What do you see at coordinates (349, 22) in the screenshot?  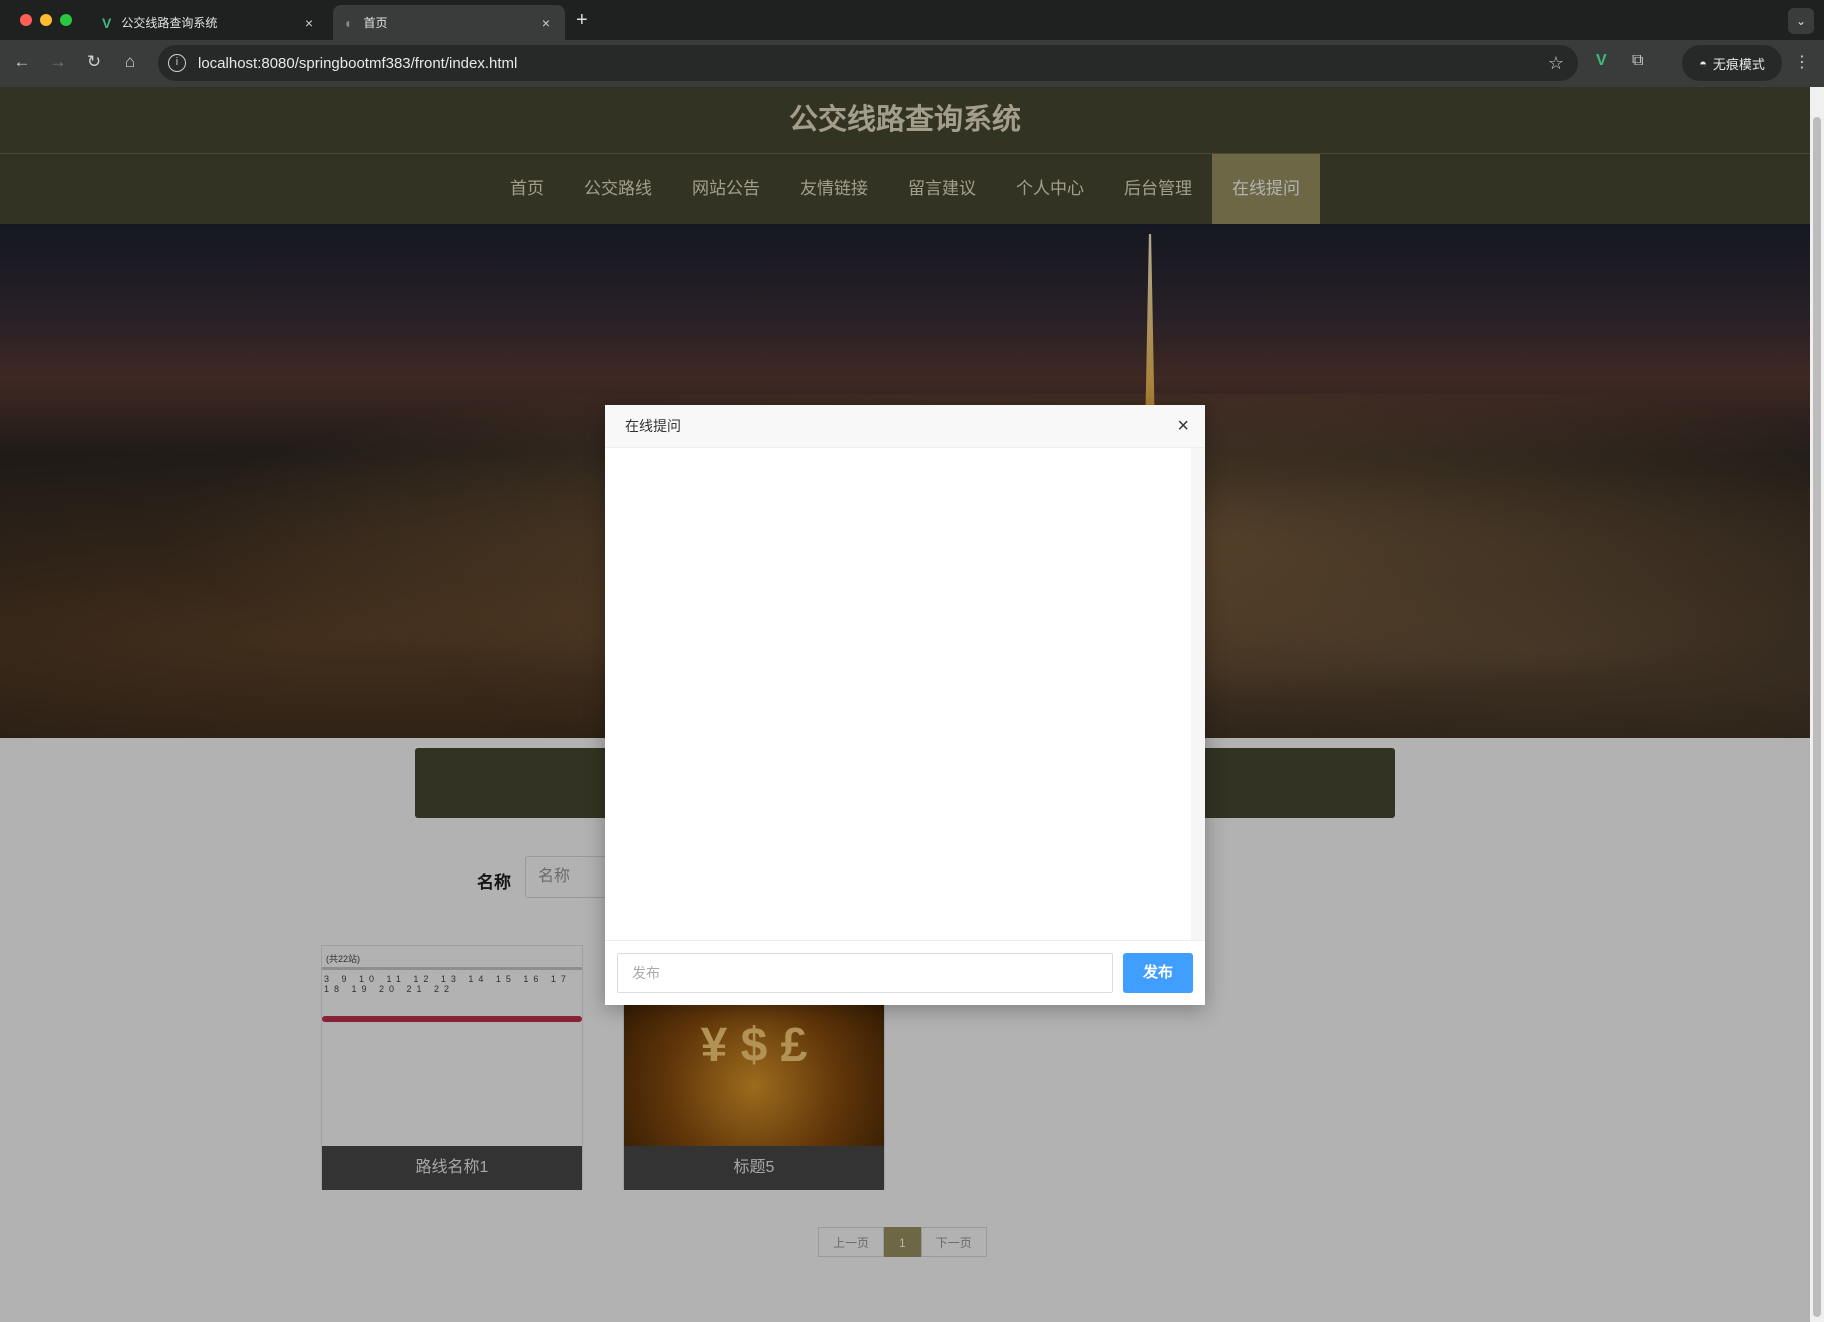 I see `globe-icon: ◐` at bounding box center [349, 22].